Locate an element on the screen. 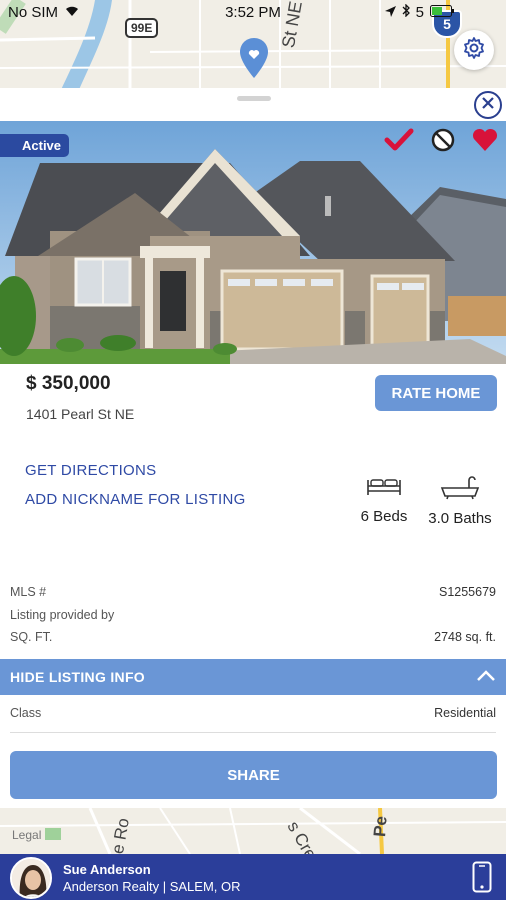  agent-name: Sue Anderson is located at coordinates (107, 869).